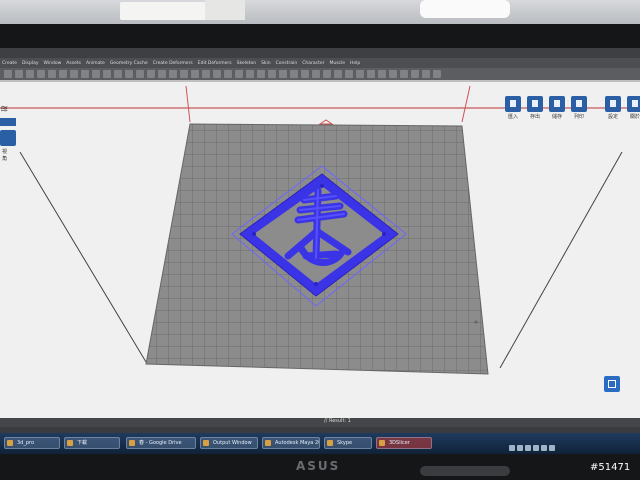 The width and height of the screenshot is (640, 480). What do you see at coordinates (246, 63) in the screenshot?
I see `menu-item: Skeleton` at bounding box center [246, 63].